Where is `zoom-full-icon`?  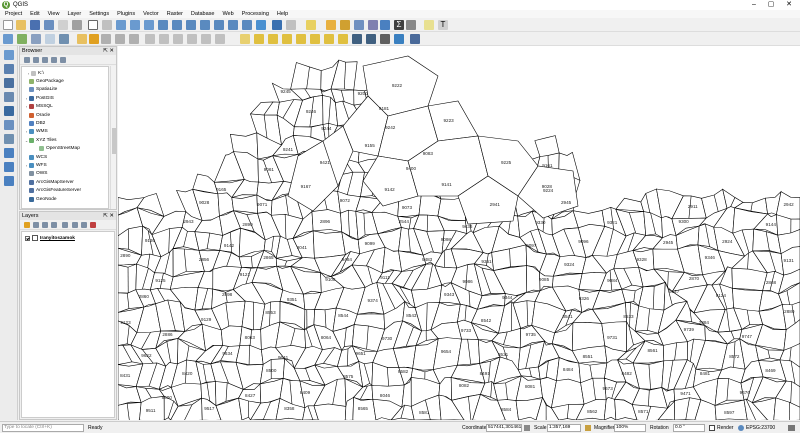
zoom-full-icon is located at coordinates (163, 25).